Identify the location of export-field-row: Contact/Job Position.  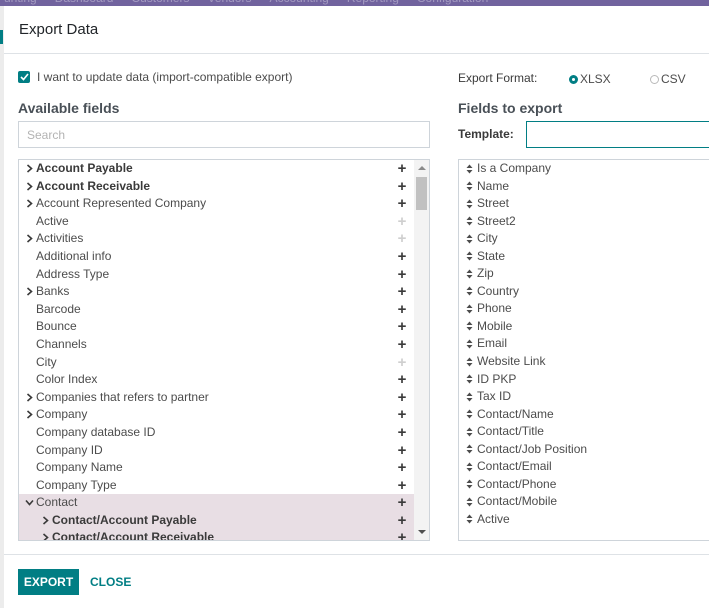
(584, 450).